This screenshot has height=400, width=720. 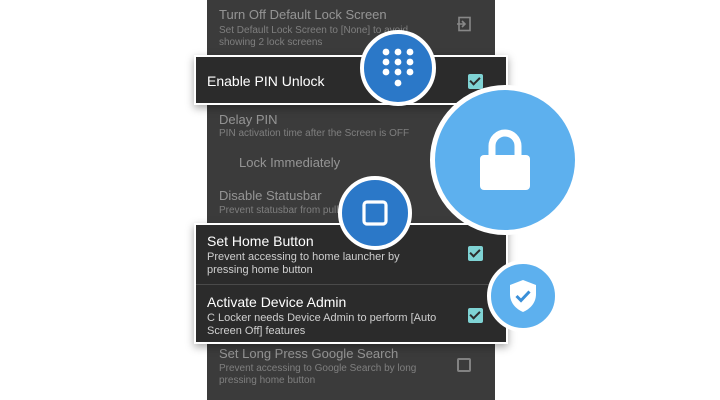 What do you see at coordinates (309, 353) in the screenshot?
I see `long-press-search-title: Set Long Press Google Search` at bounding box center [309, 353].